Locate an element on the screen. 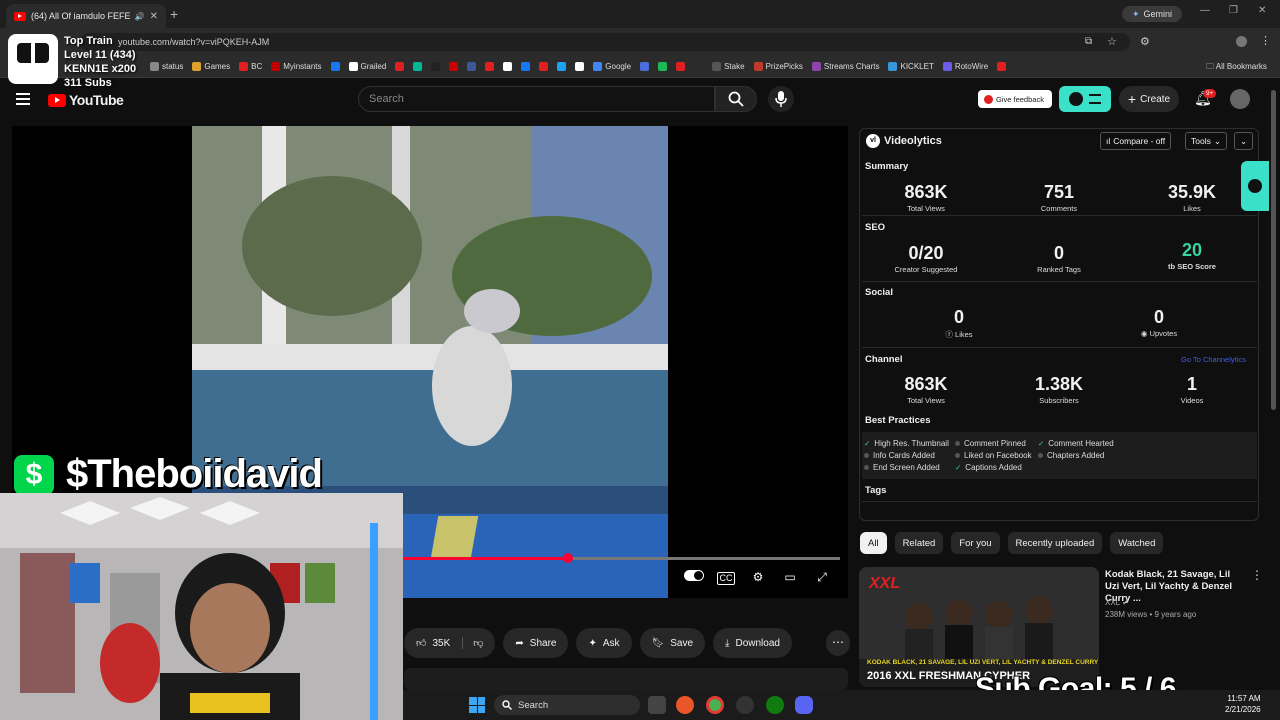 The height and width of the screenshot is (720, 1280). firefox-icon is located at coordinates (685, 705).